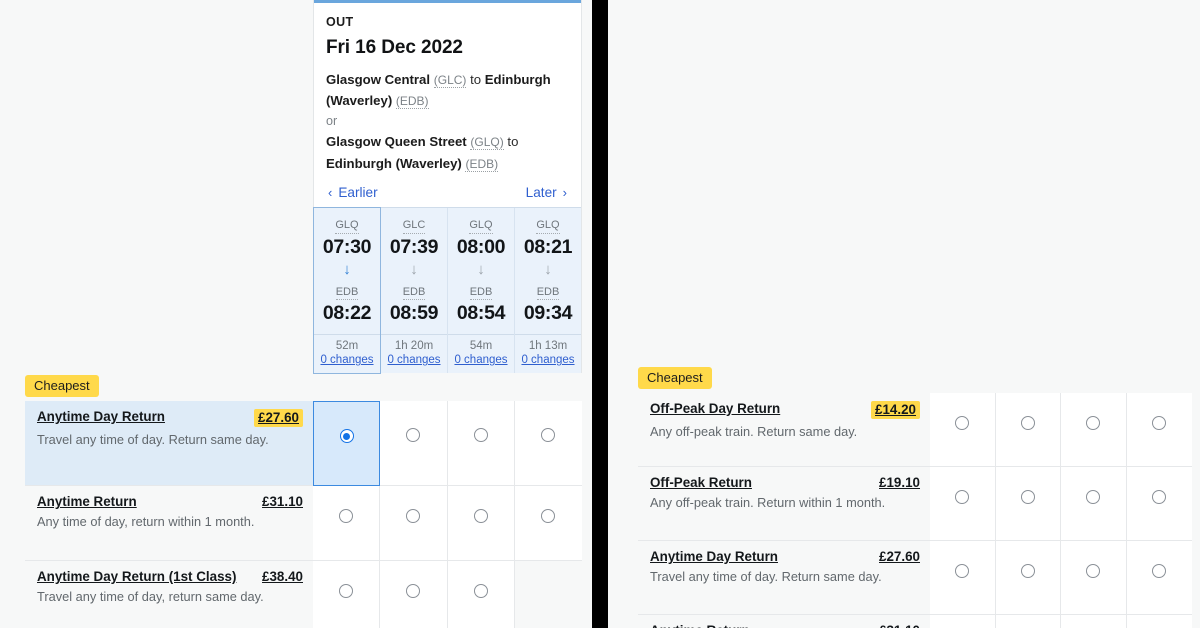 The image size is (1200, 628). Describe the element at coordinates (548, 290) in the screenshot. I see `departure-option: GLQ 08:21 ↓ EDB 09:34 1h 13m 0 changes` at that location.